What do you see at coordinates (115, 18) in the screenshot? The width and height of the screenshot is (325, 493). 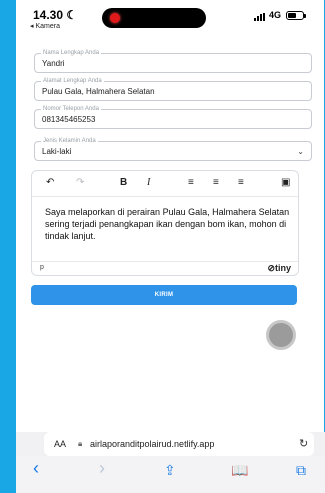 I see `camera-dot-icon` at bounding box center [115, 18].